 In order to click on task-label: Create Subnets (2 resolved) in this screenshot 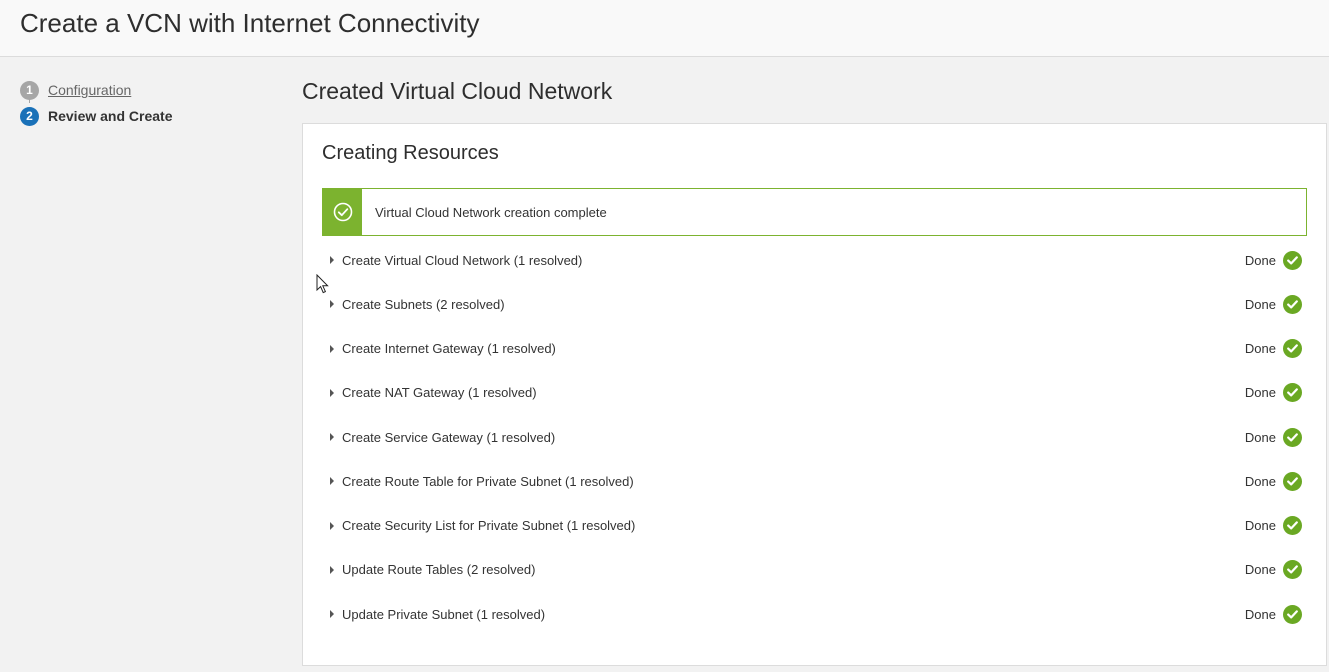, I will do `click(423, 304)`.